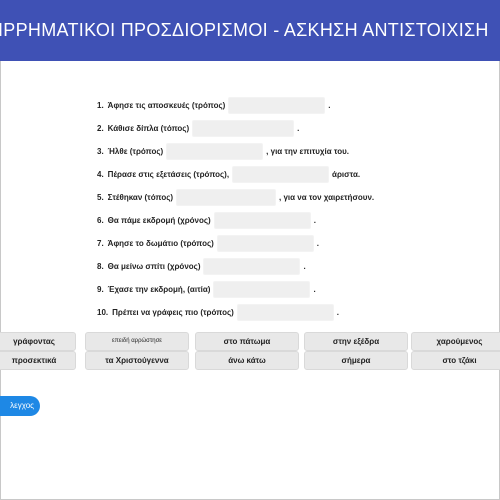 Image resolution: width=500 pixels, height=500 pixels. I want to click on exercise-item: 8. Θα μείνω σπίτι (χρόνος) ., so click(201, 266).